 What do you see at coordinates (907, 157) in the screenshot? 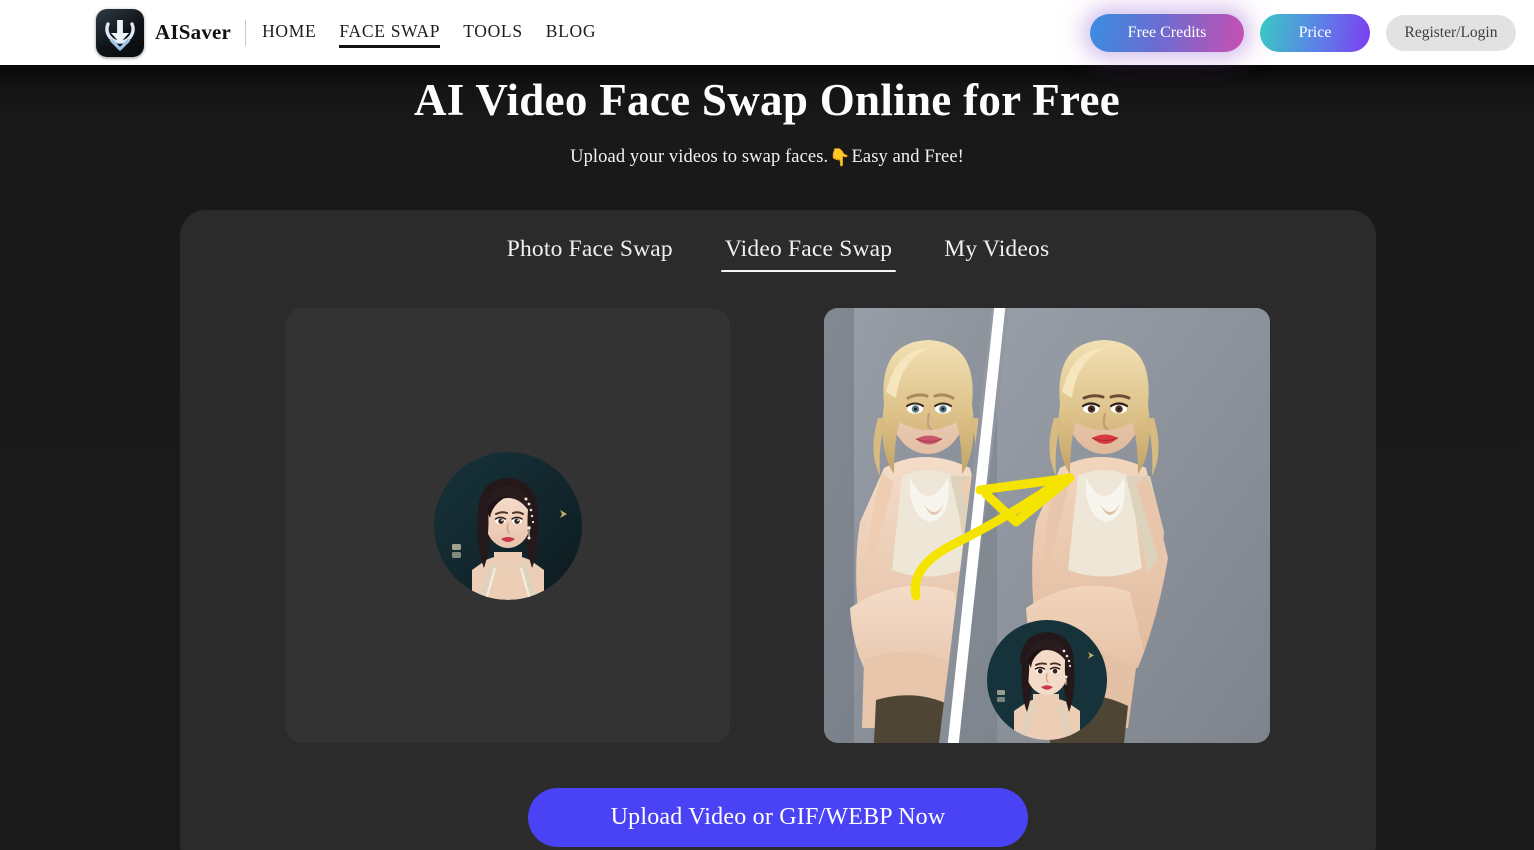
I see `subtitle-text-after: Easy and Free!` at bounding box center [907, 157].